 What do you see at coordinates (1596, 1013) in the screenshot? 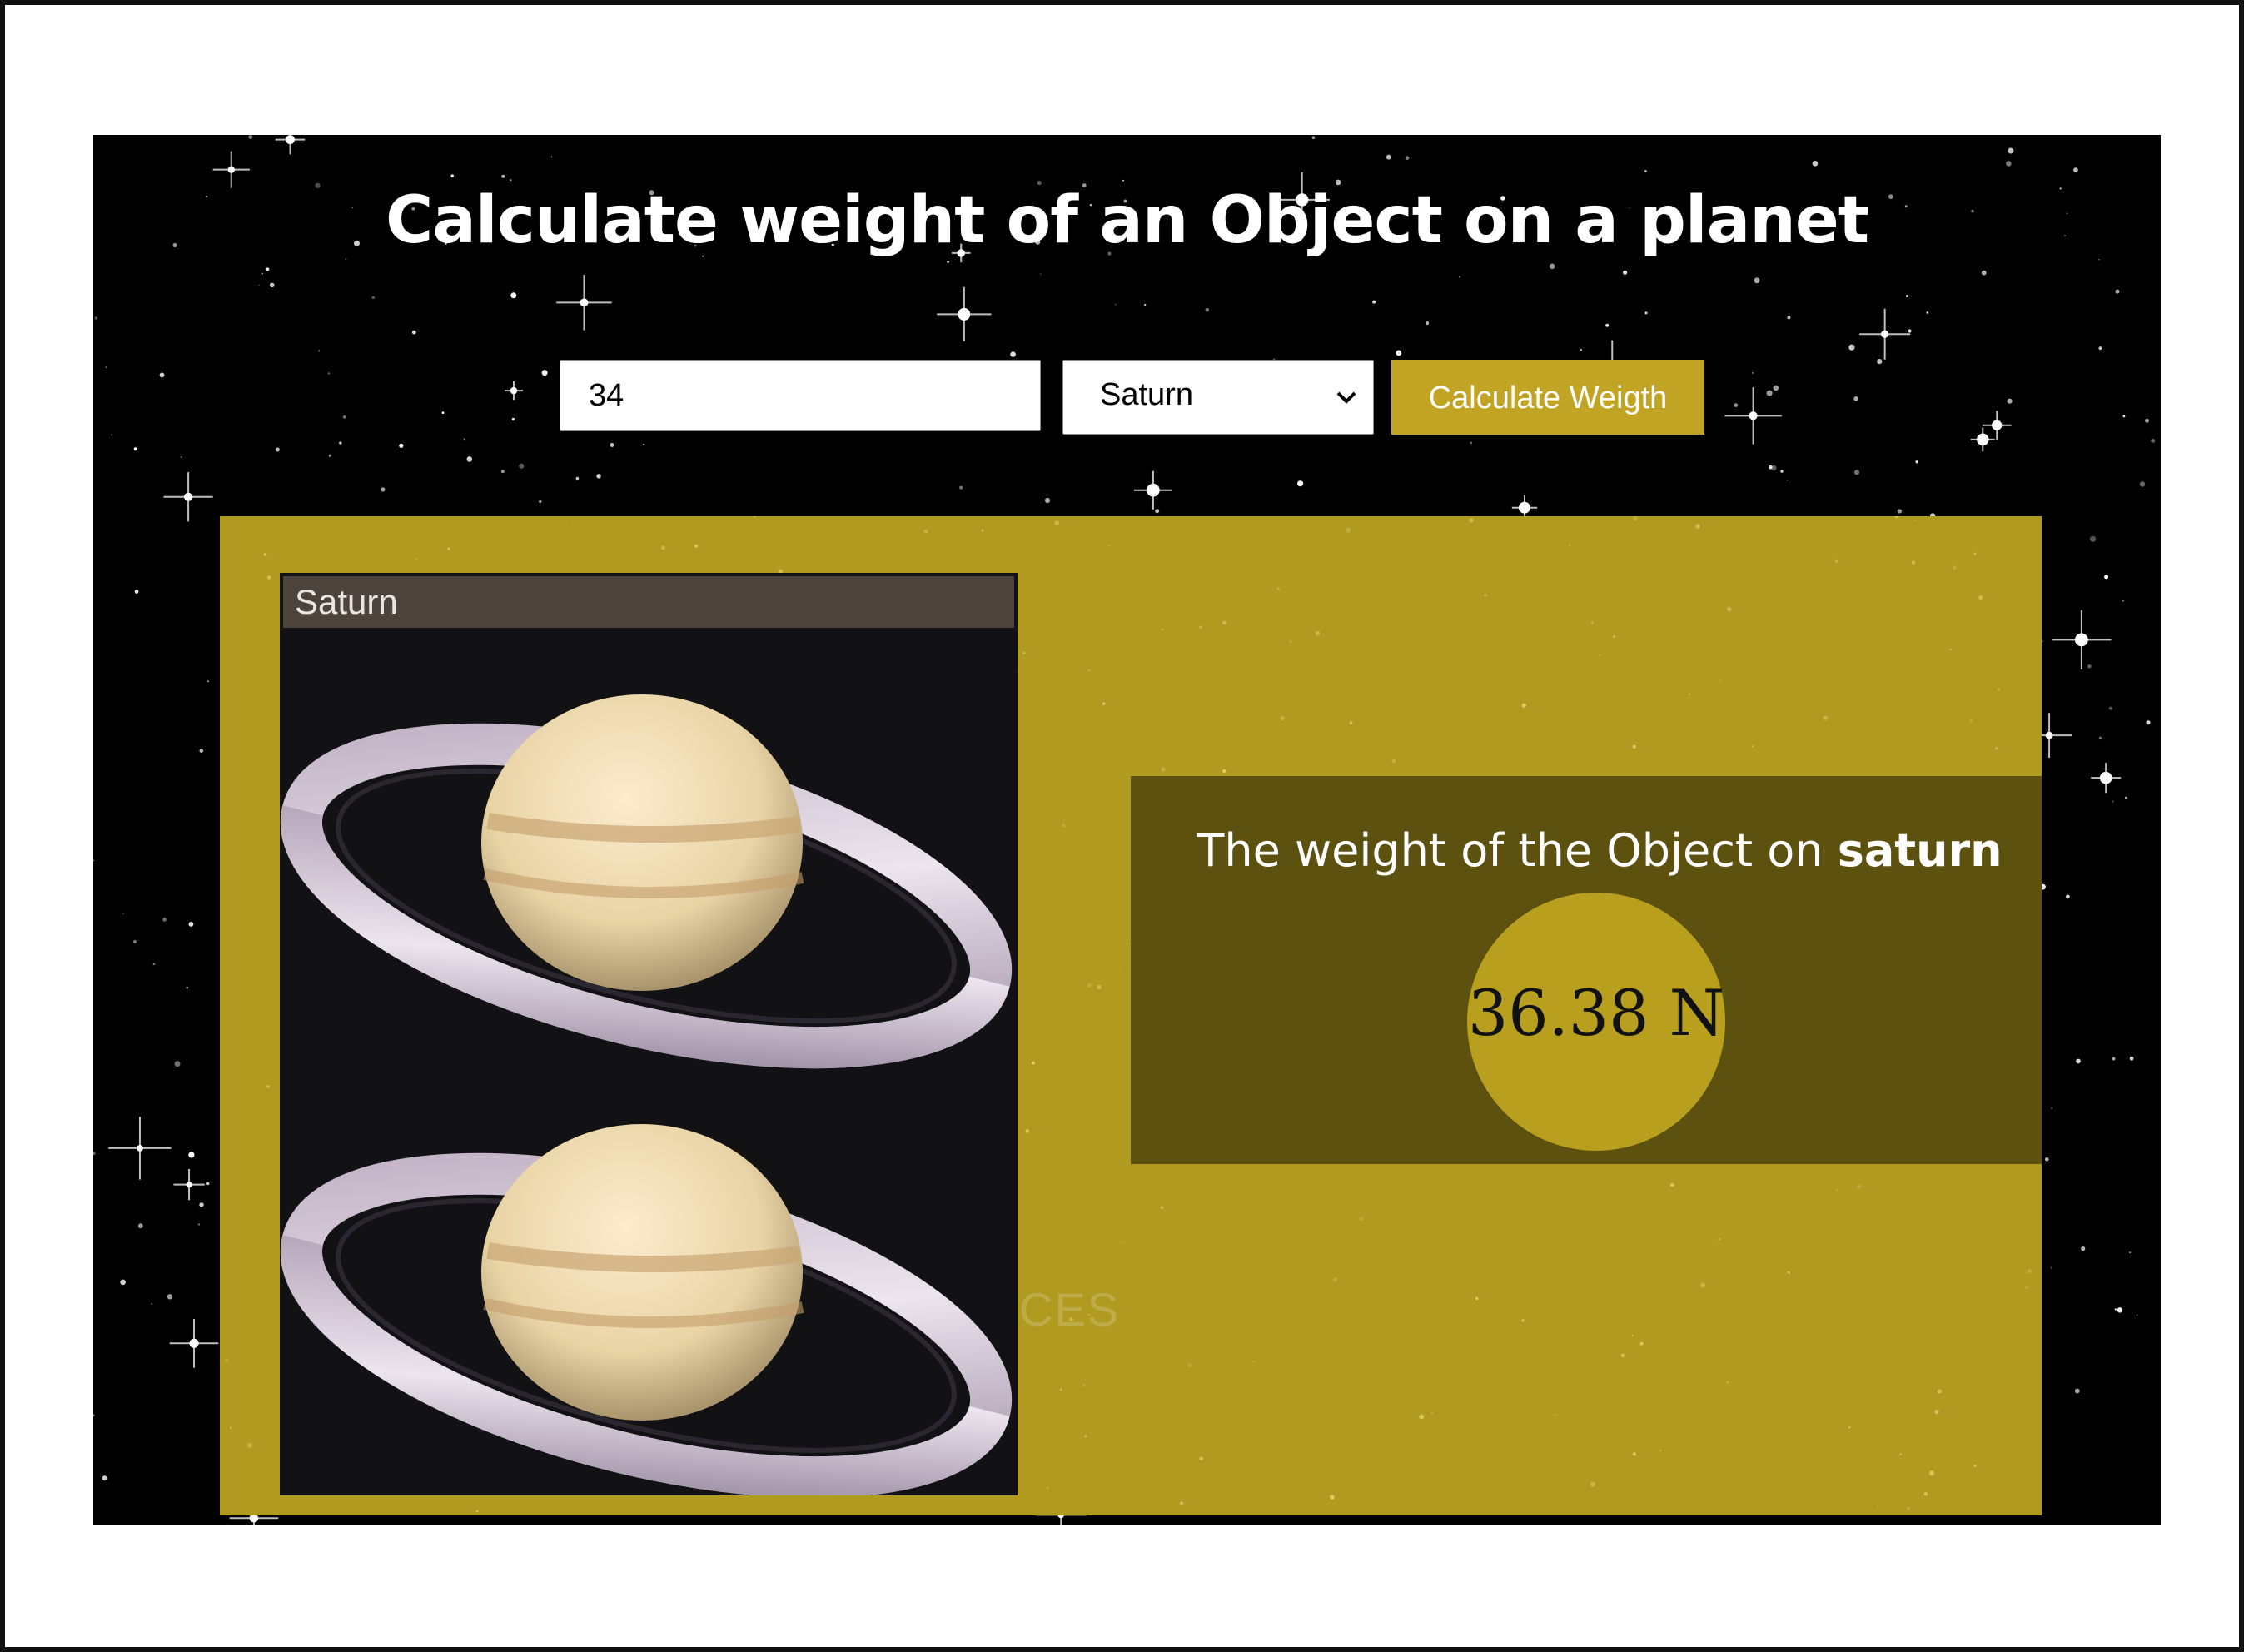
I see `weight-value: 36.38 N` at bounding box center [1596, 1013].